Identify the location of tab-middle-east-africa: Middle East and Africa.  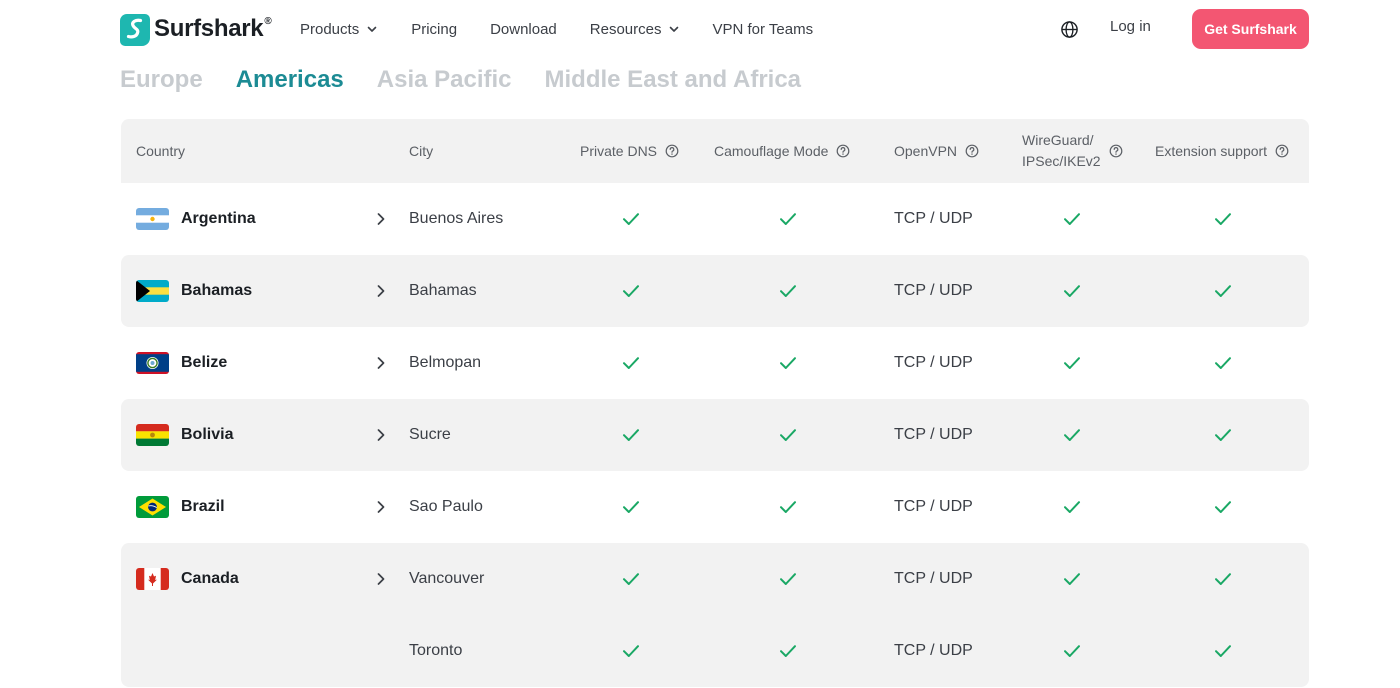
(673, 80).